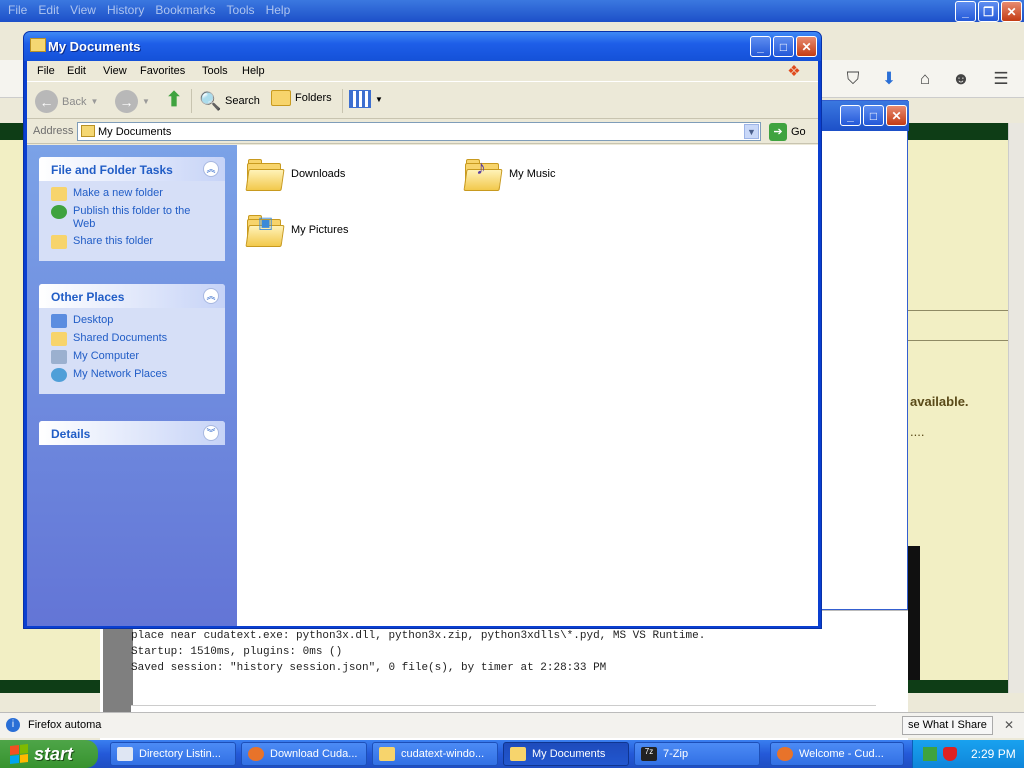 The image size is (1024, 768). What do you see at coordinates (751, 131) in the screenshot?
I see `address-dropdown-button: ▼` at bounding box center [751, 131].